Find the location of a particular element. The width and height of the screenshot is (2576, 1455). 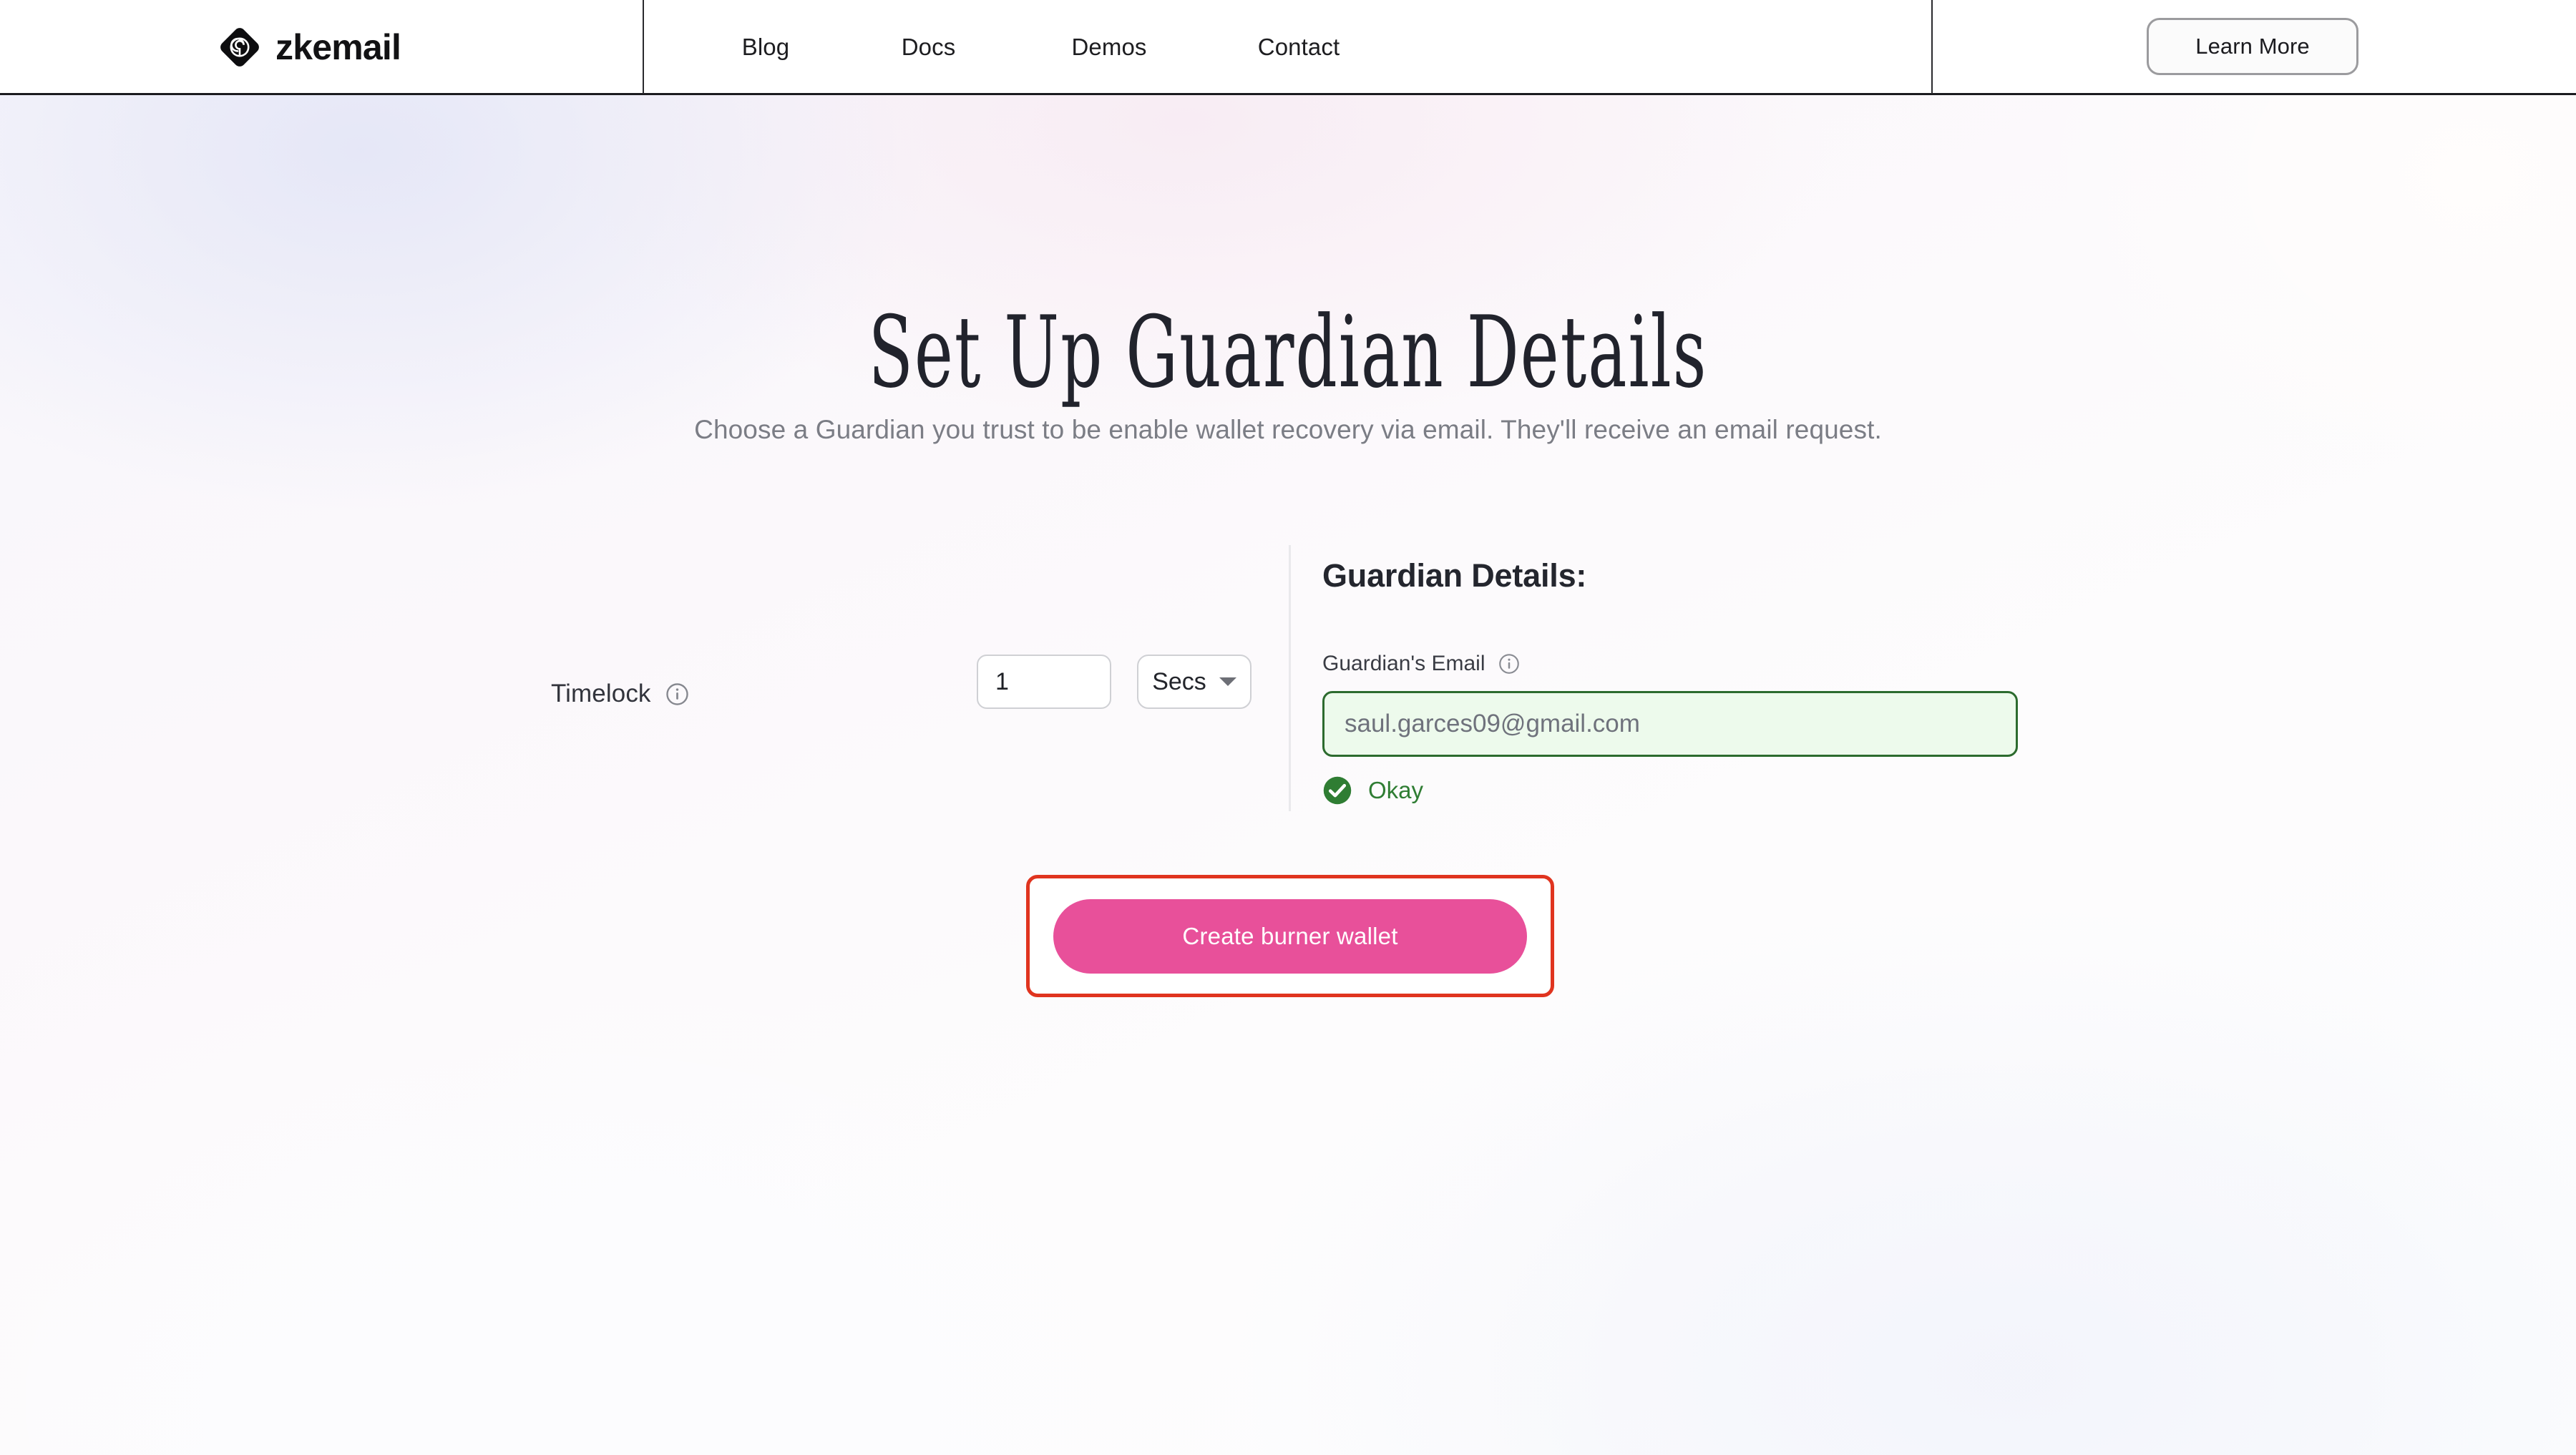

timelock-controls: Secs is located at coordinates (1114, 682).